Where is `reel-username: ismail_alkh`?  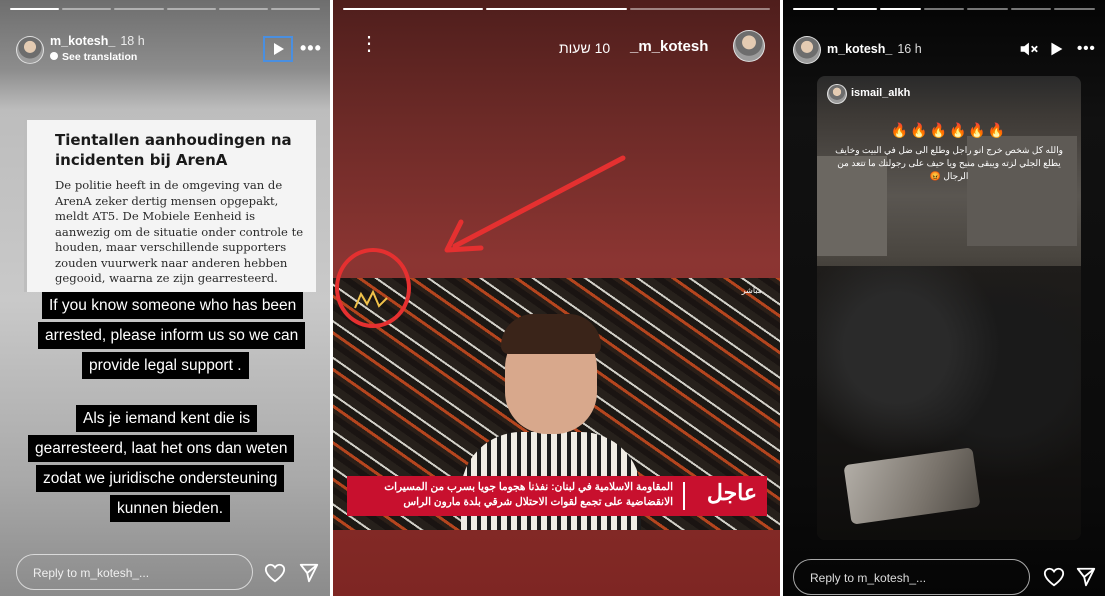
reel-username: ismail_alkh is located at coordinates (880, 93).